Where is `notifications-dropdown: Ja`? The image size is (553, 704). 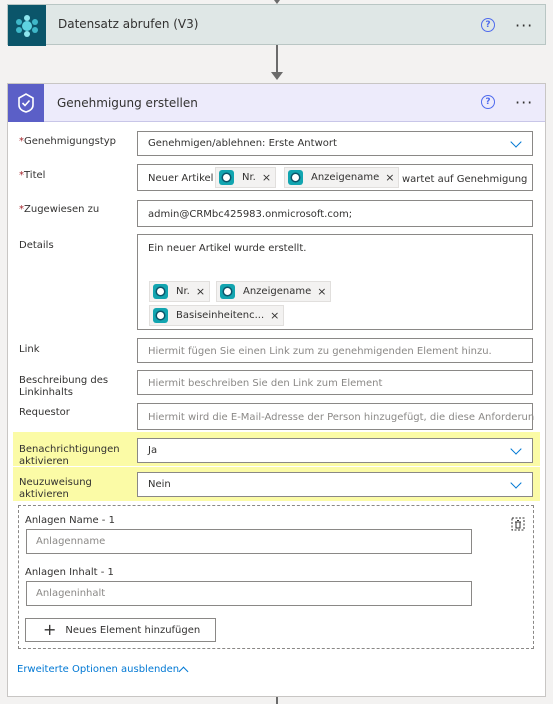
notifications-dropdown: Ja is located at coordinates (335, 450).